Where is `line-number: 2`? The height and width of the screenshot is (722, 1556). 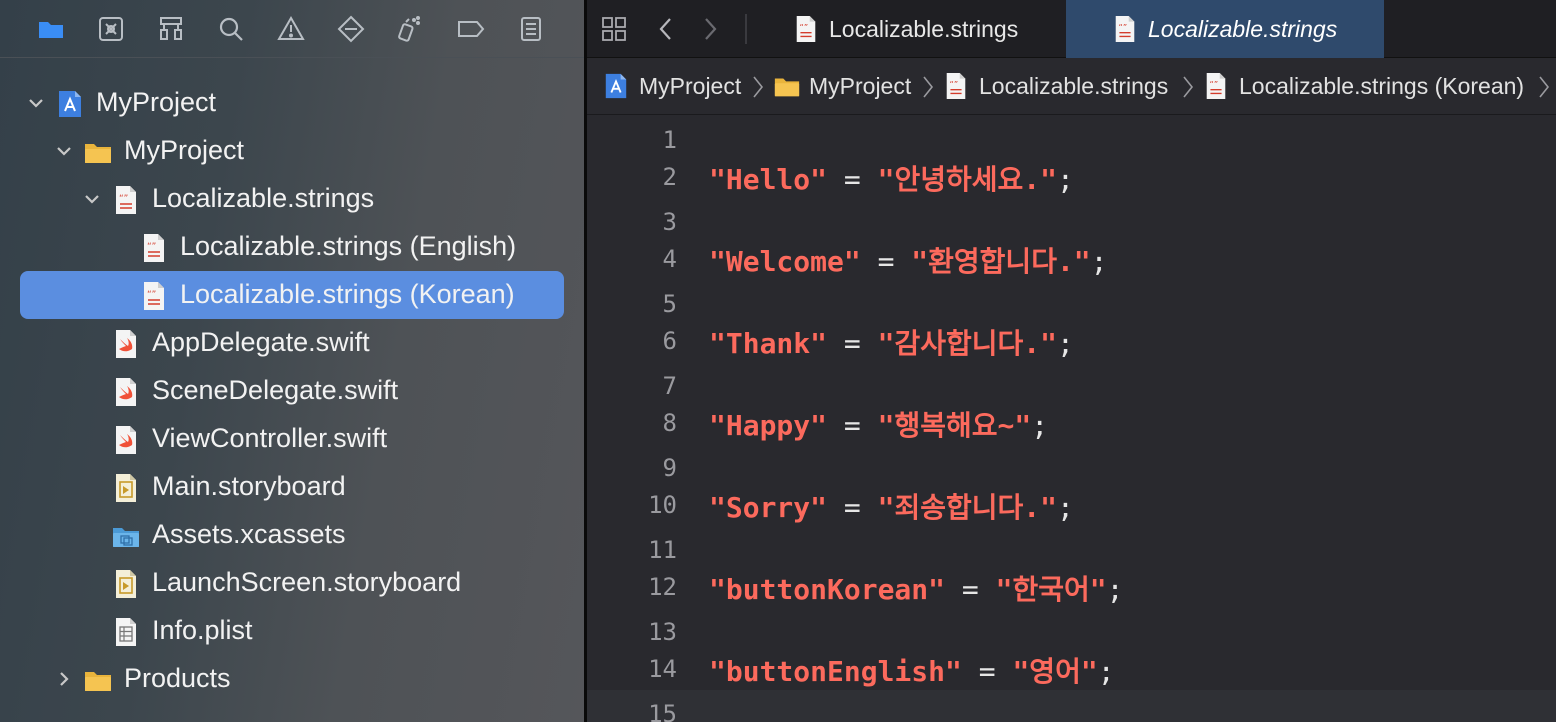
line-number: 2 is located at coordinates (669, 177).